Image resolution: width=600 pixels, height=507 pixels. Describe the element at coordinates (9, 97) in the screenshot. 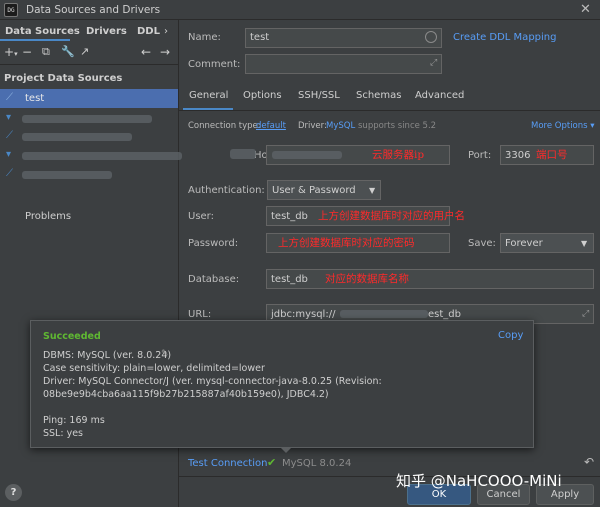

I see `mysql-icon: ⟋` at that location.